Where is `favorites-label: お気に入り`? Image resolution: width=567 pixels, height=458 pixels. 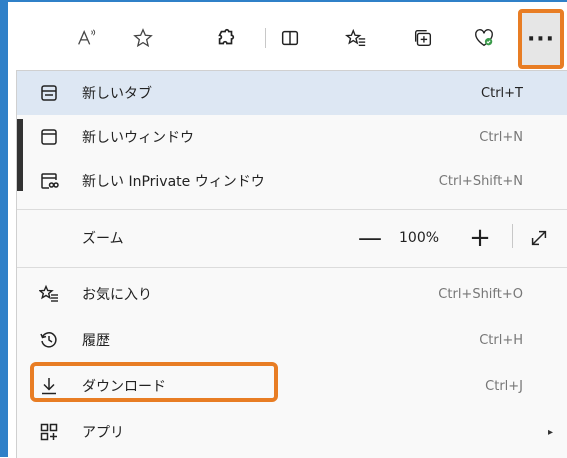 favorites-label: お気に入り is located at coordinates (117, 295).